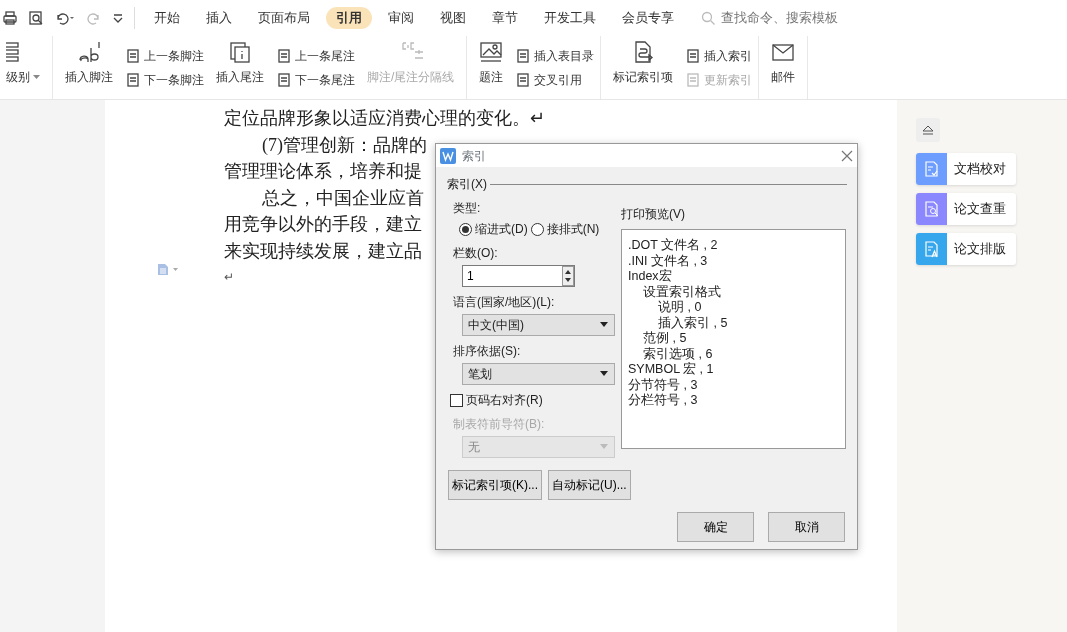 Image resolution: width=1067 pixels, height=632 pixels. Describe the element at coordinates (680, 308) in the screenshot. I see `preview-entry: 说明 , 0` at that location.